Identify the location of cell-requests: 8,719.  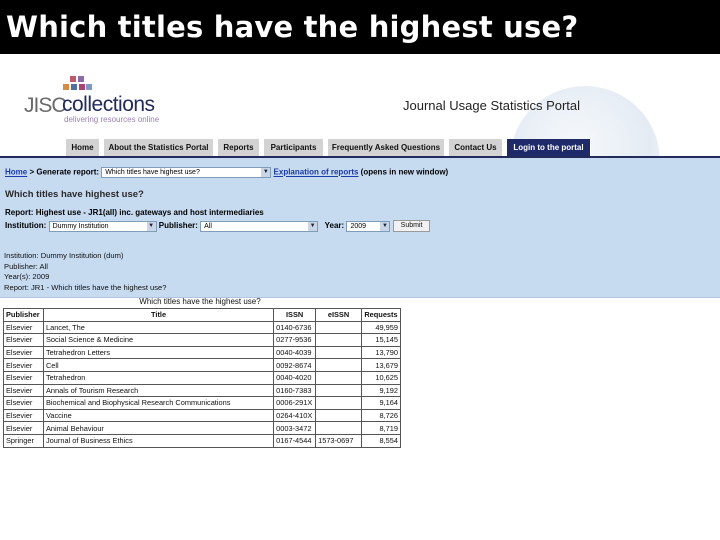
(381, 428).